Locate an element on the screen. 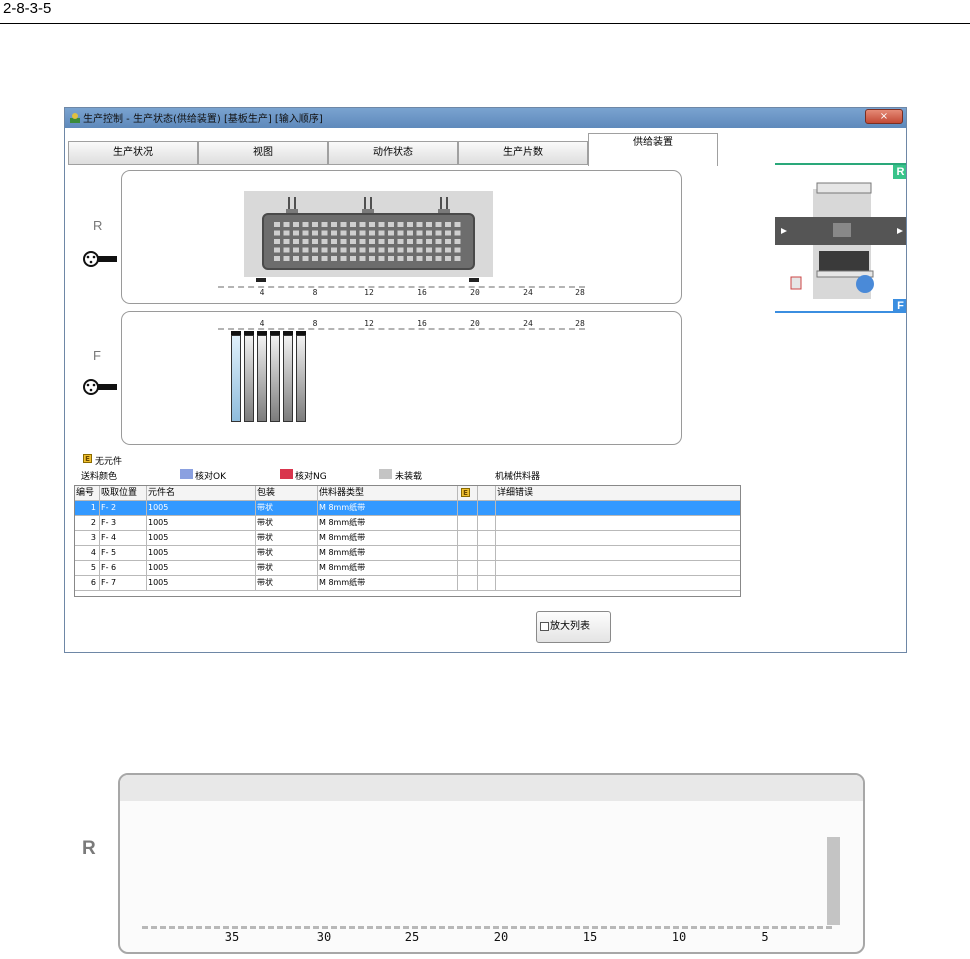 This screenshot has height=959, width=970. rear-tick-label: 8 is located at coordinates (315, 292).